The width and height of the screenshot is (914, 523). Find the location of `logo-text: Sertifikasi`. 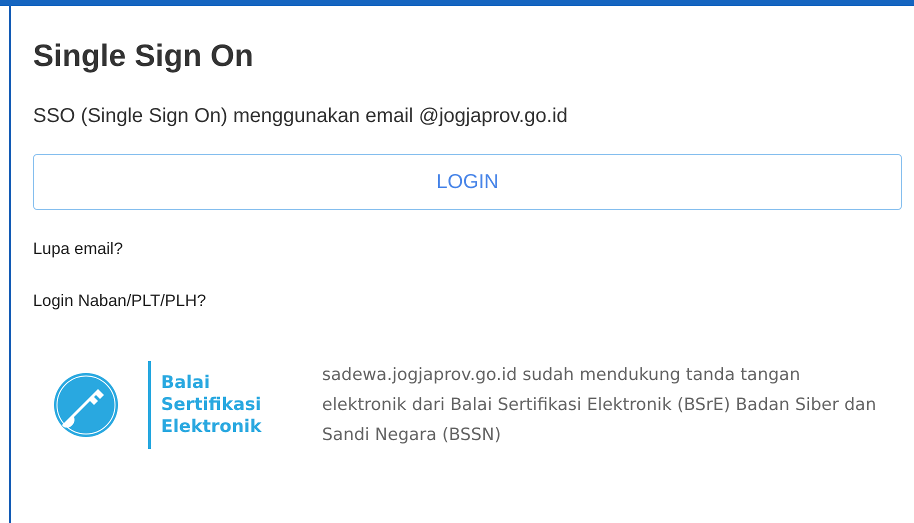

logo-text: Sertifikasi is located at coordinates (211, 405).